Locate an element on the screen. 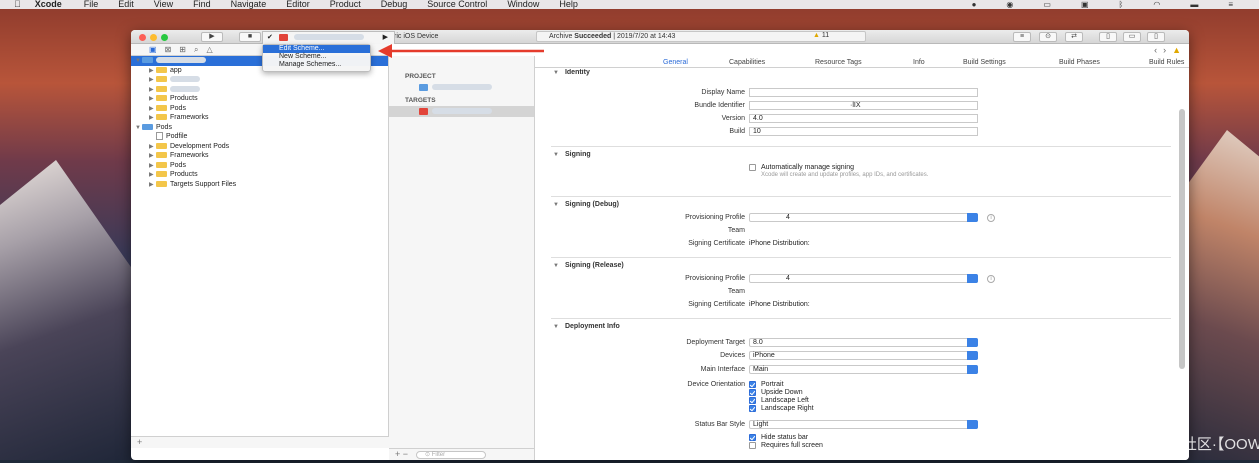  assistant-editor-button: ⊙ is located at coordinates (1048, 37).